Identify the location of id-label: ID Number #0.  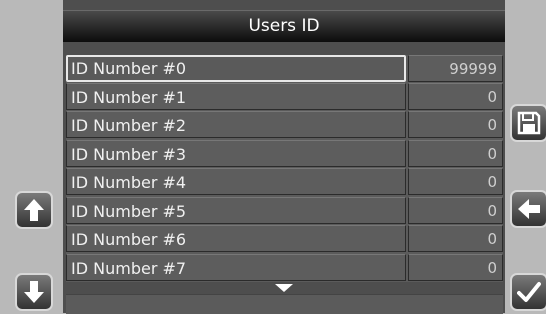
(236, 68).